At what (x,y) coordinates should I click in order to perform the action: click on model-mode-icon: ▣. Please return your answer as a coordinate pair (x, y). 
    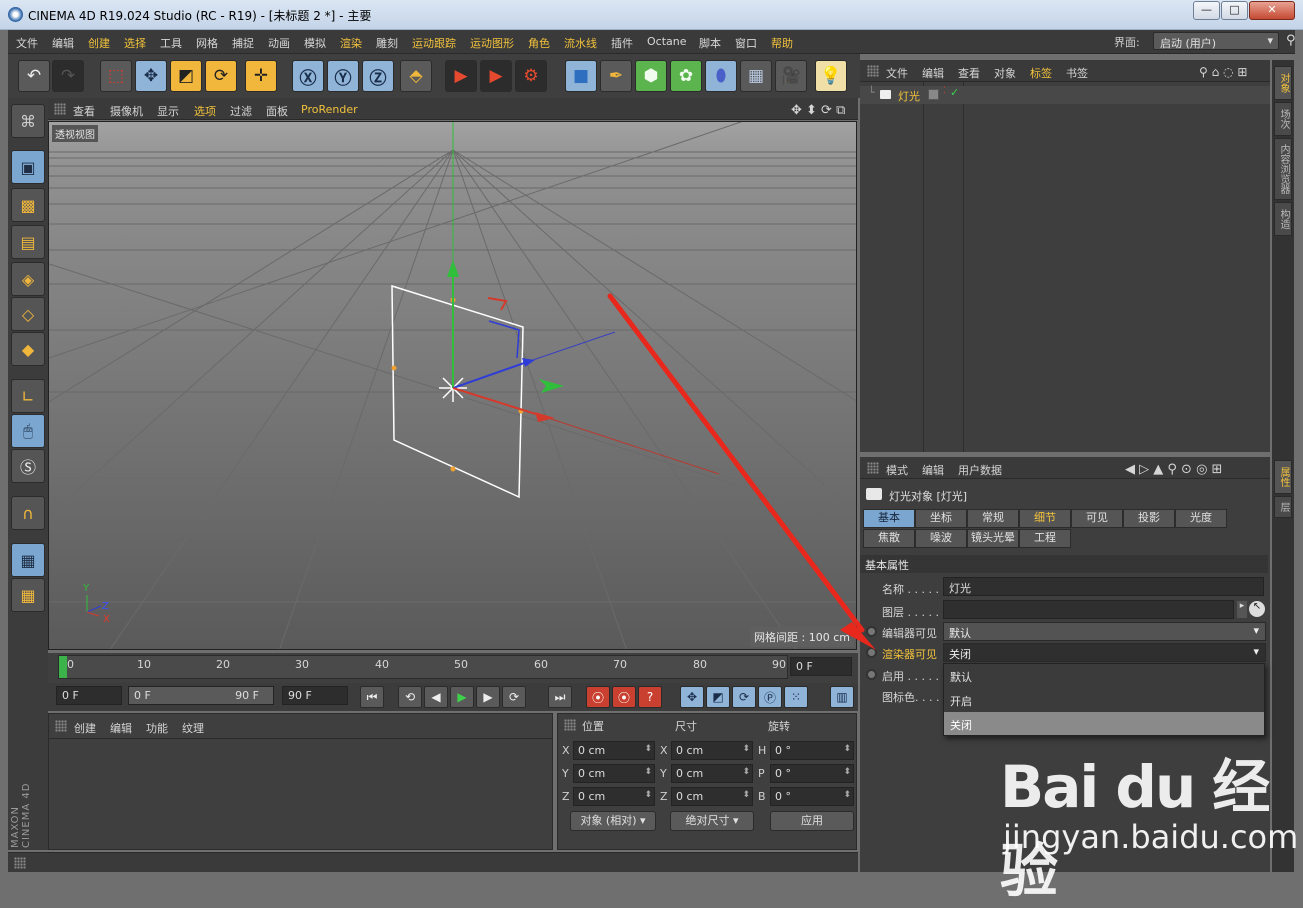
    Looking at the image, I should click on (28, 167).